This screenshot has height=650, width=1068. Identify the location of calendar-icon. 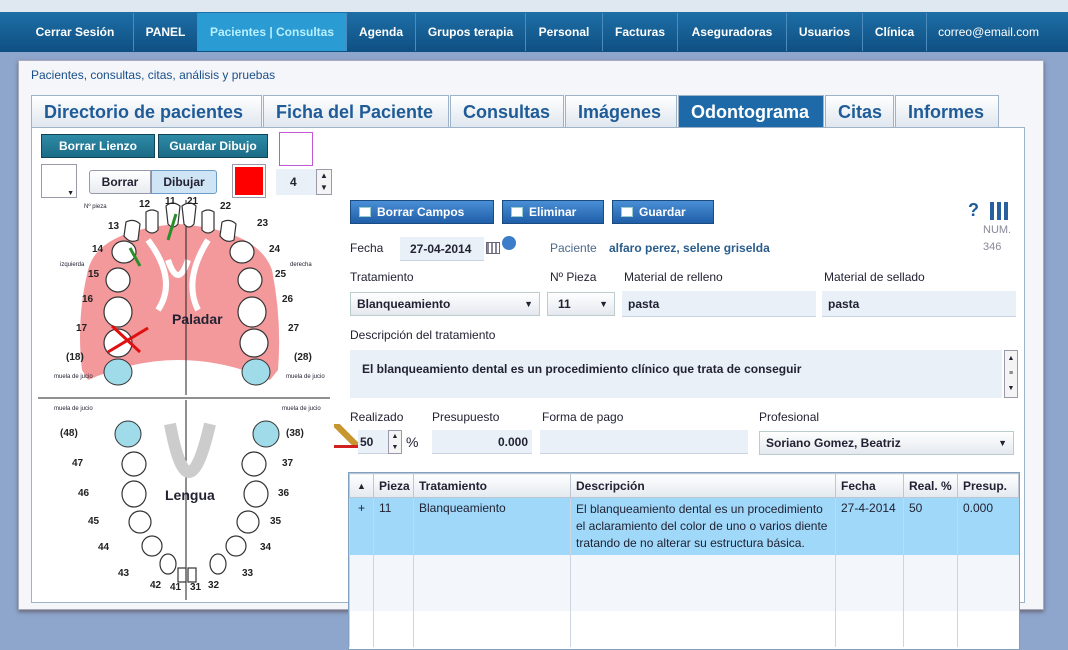
(493, 248).